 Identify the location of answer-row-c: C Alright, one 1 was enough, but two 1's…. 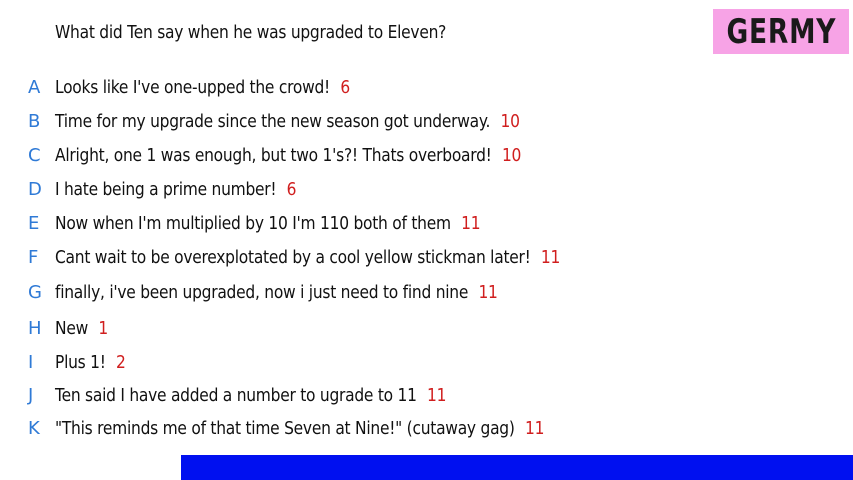
(312, 155).